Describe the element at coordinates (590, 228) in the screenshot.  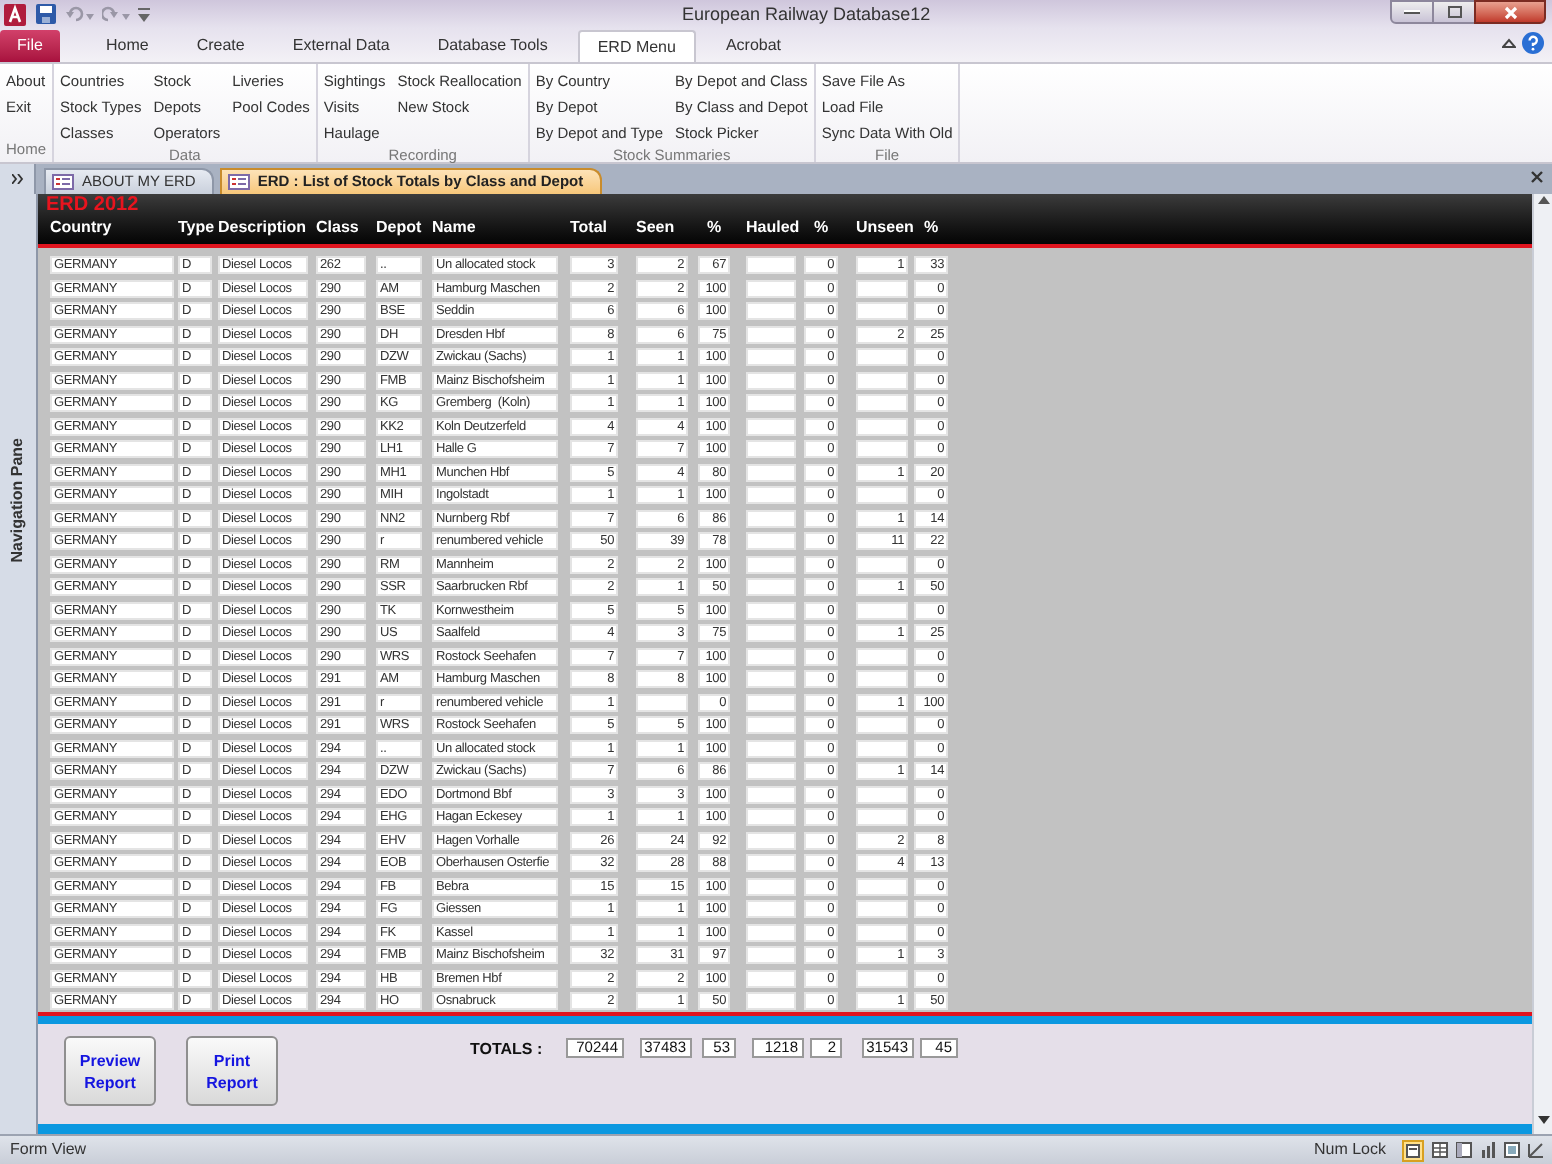
I see `column-header: Total` at that location.